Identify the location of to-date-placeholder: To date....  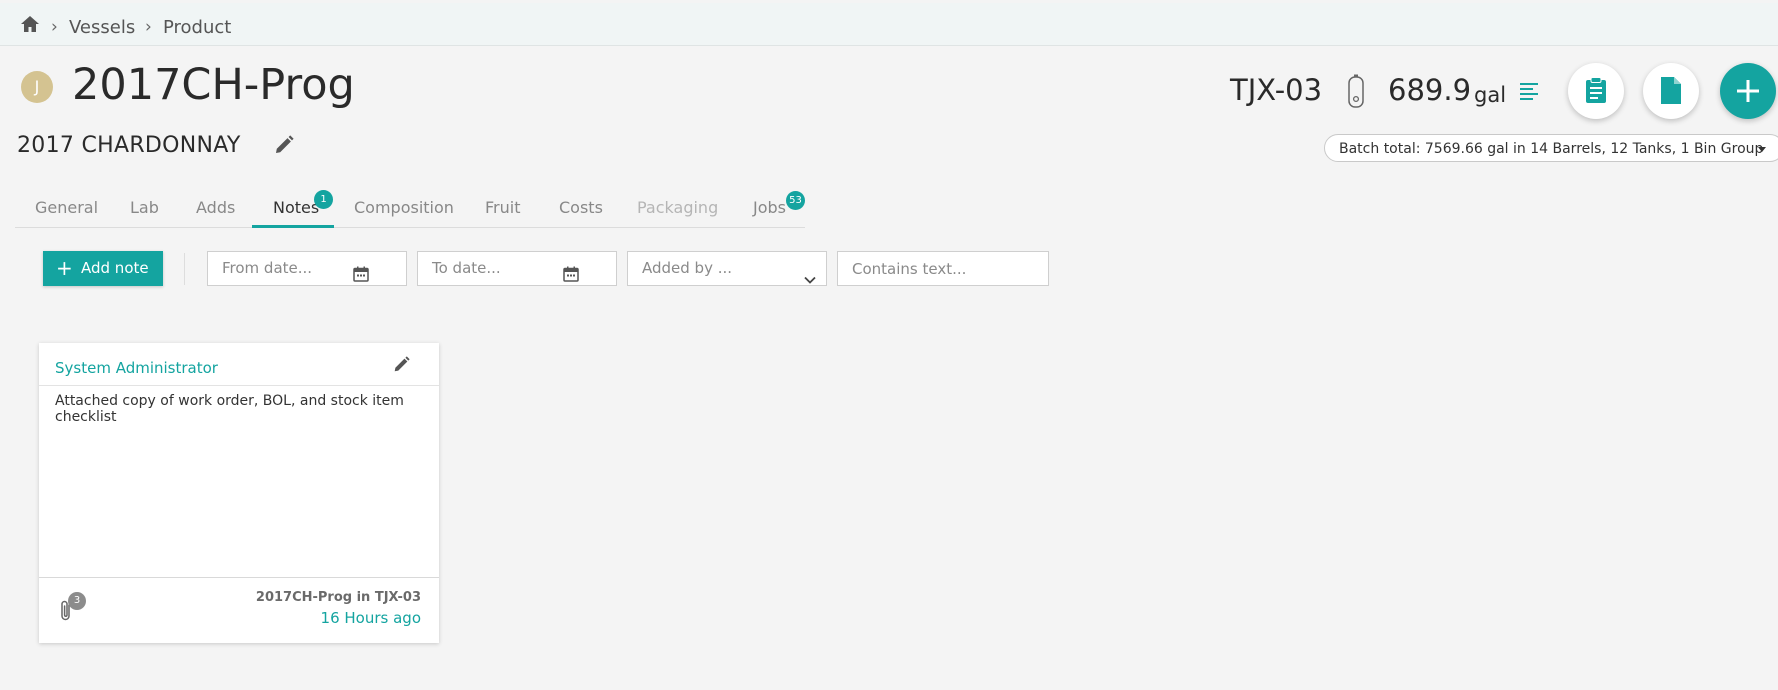
(466, 268).